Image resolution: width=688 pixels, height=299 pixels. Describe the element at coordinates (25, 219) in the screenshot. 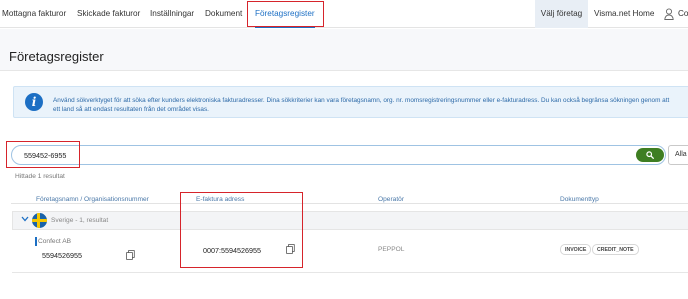

I see `chevron-down-icon` at that location.